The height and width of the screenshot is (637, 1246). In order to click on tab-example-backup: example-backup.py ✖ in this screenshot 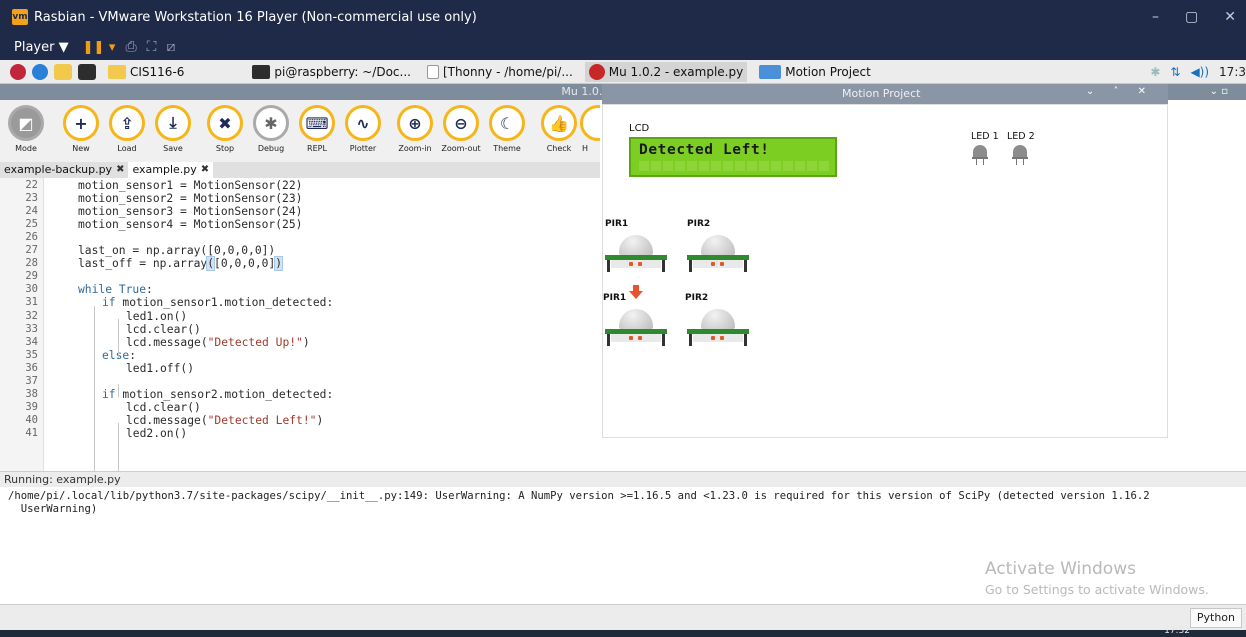, I will do `click(64, 170)`.